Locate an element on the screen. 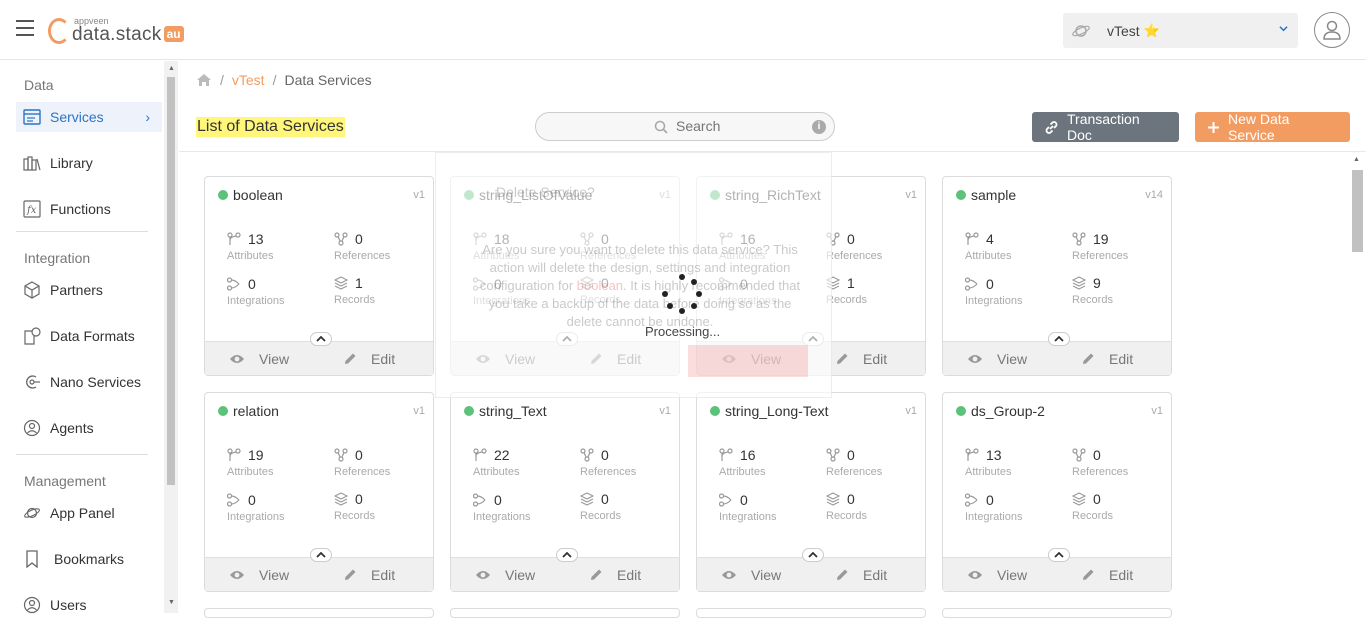 The image size is (1366, 620). sidebar-item-agents: Agents is located at coordinates (89, 428).